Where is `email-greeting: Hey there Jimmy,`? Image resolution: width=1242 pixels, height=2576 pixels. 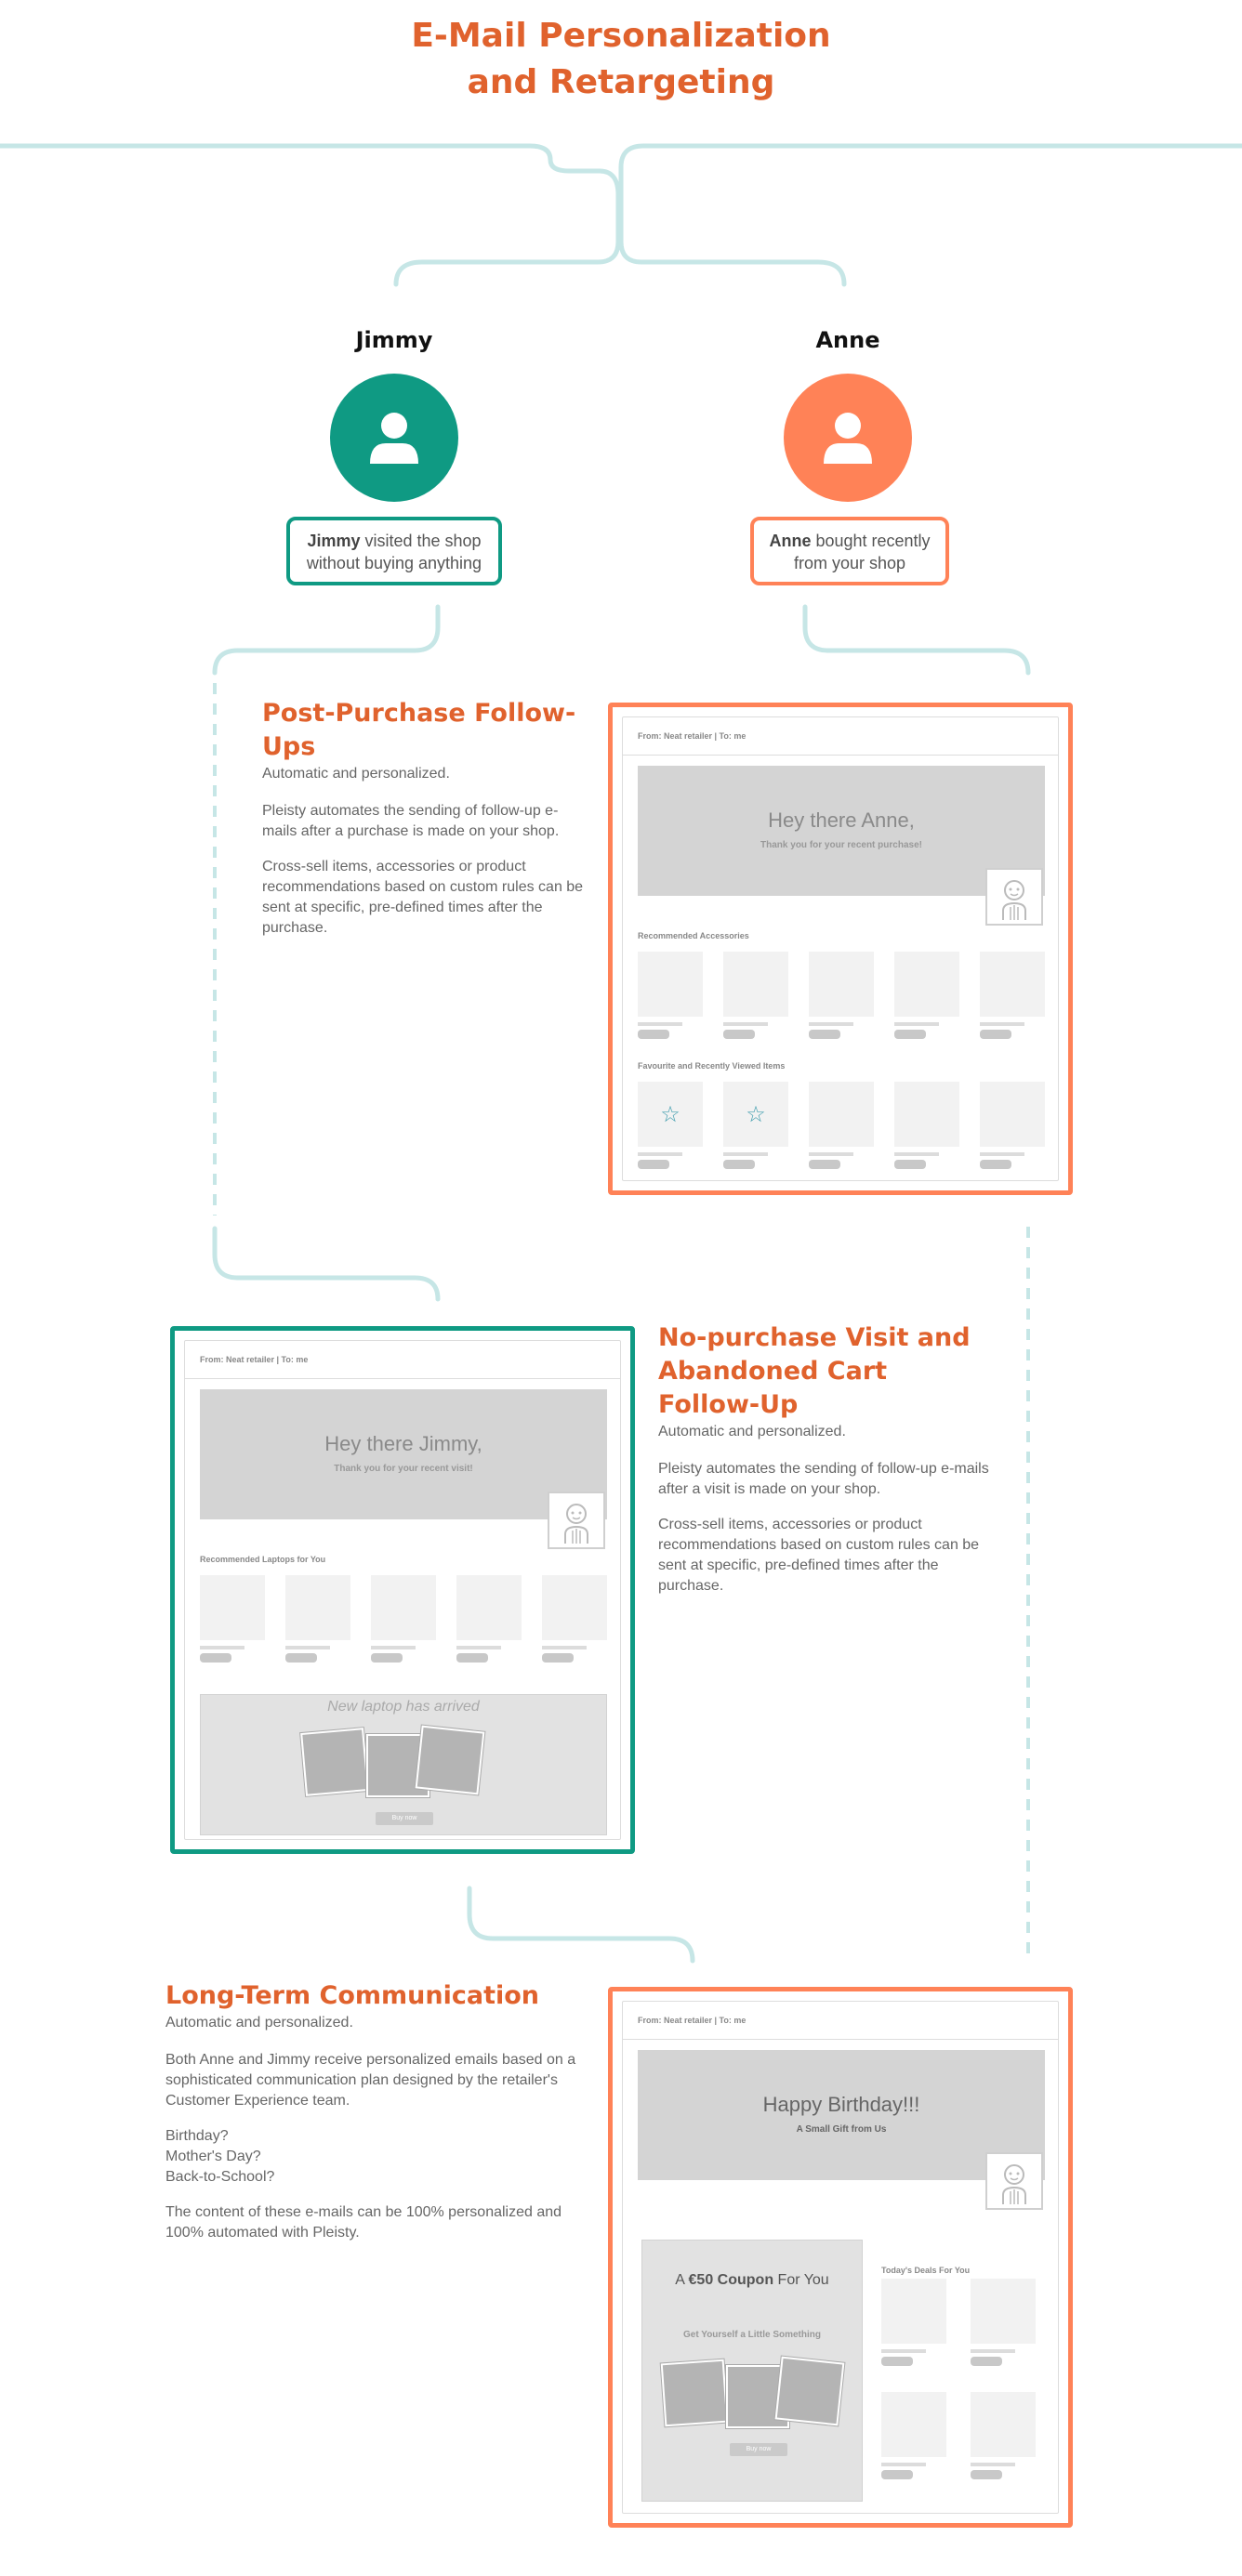
email-greeting: Hey there Jimmy, is located at coordinates (403, 1443).